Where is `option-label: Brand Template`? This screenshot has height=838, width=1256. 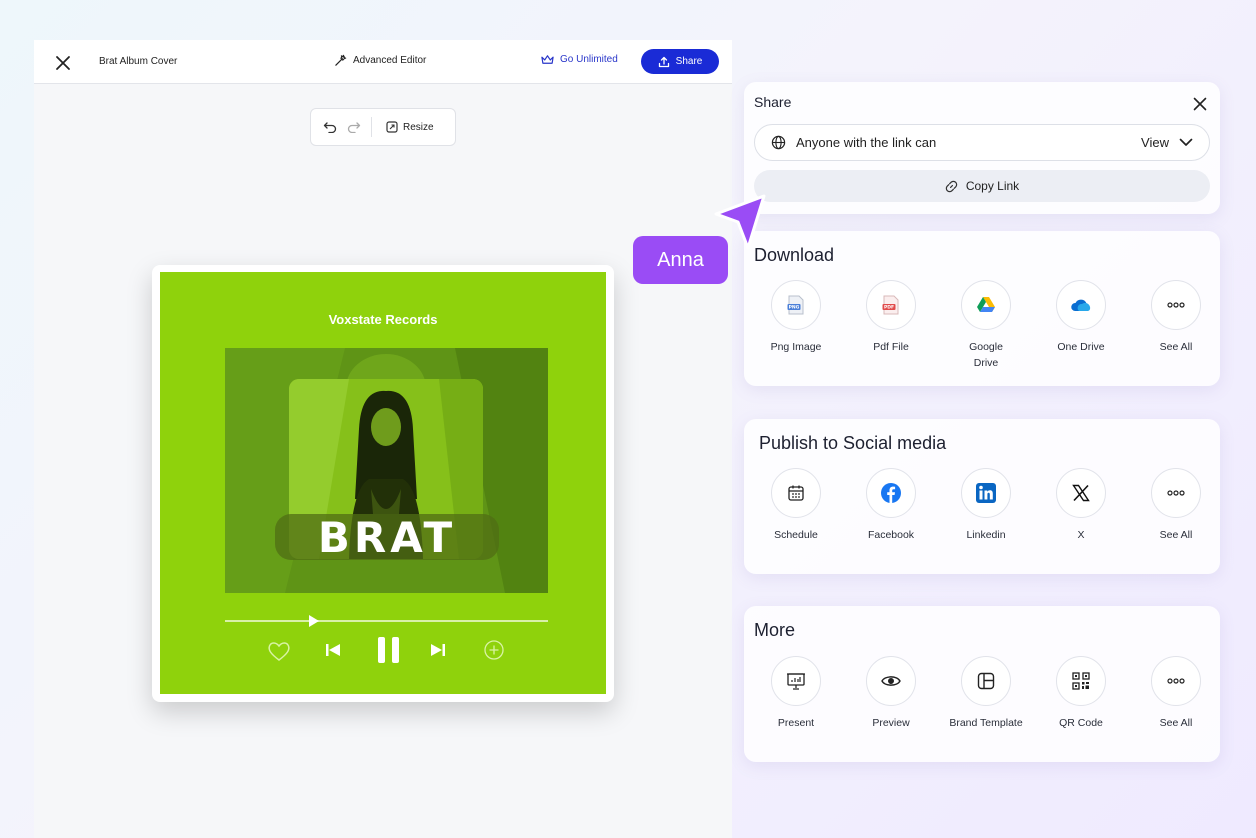 option-label: Brand Template is located at coordinates (986, 723).